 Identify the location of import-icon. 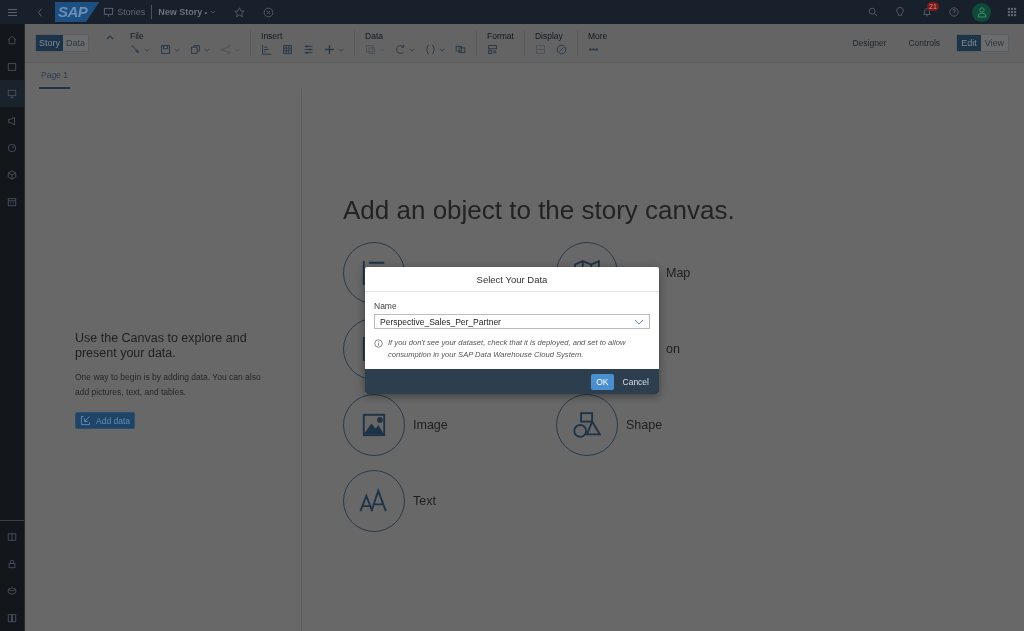
(85, 420).